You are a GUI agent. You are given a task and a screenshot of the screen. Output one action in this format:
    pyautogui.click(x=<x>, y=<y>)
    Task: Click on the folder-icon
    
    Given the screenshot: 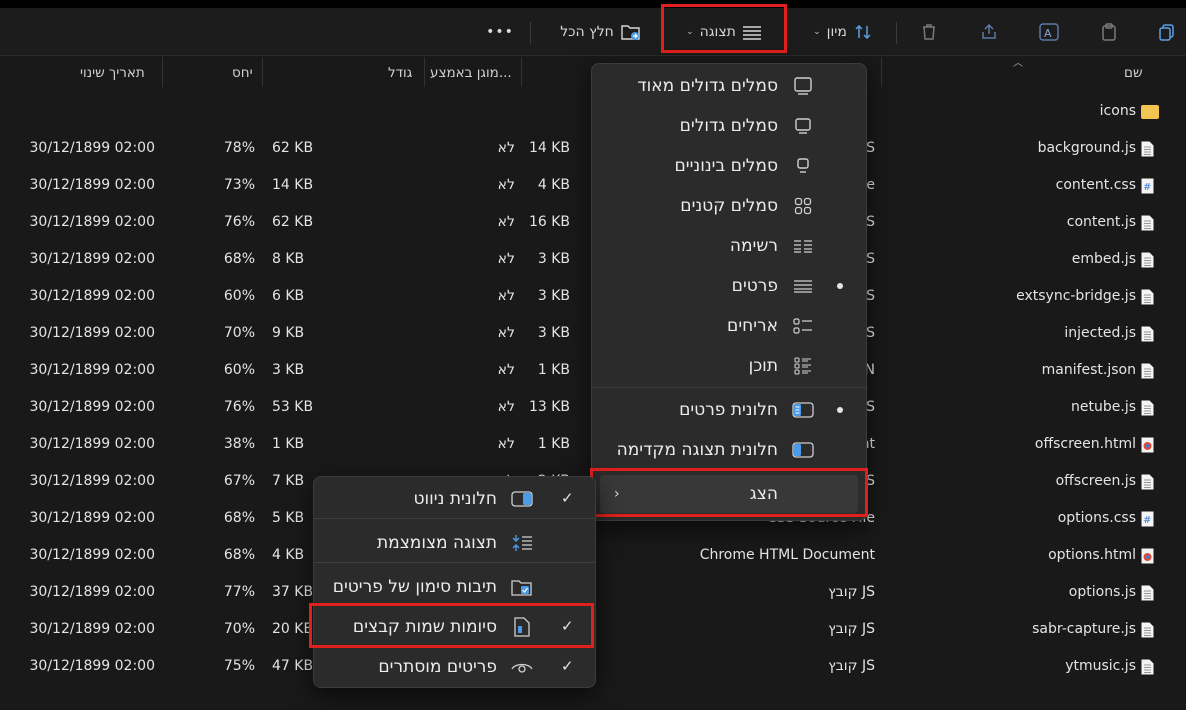 What is the action you would take?
    pyautogui.click(x=1150, y=111)
    